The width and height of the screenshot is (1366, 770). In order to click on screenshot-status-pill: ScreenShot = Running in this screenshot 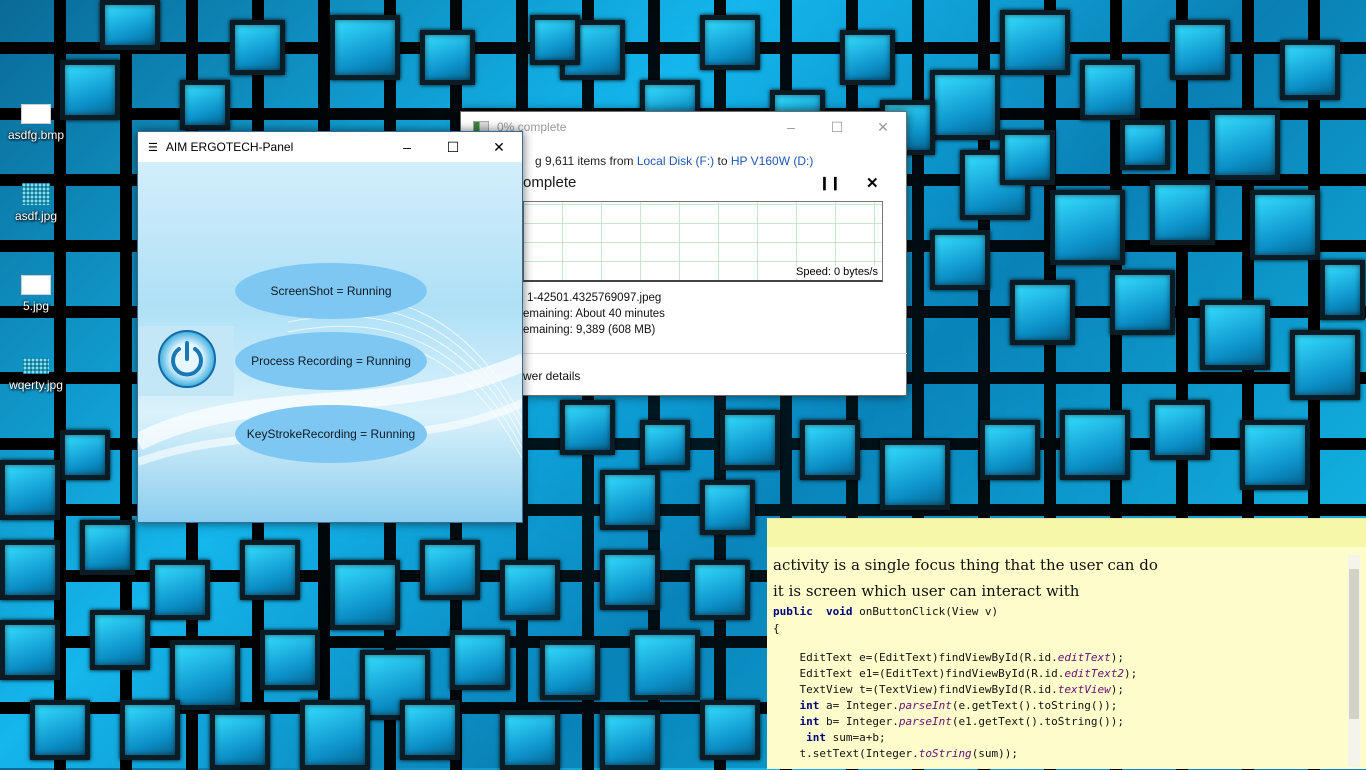, I will do `click(331, 291)`.